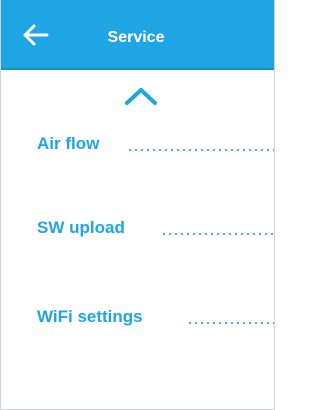 The width and height of the screenshot is (320, 410). What do you see at coordinates (68, 143) in the screenshot?
I see `menu-item-label: Air flow` at bounding box center [68, 143].